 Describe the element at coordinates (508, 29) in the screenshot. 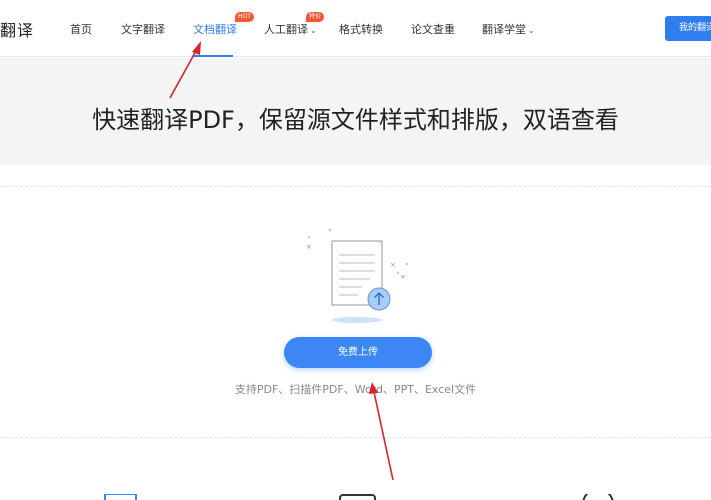

I see `nav-translation-academy-label: 翻译学堂 ⌄` at that location.